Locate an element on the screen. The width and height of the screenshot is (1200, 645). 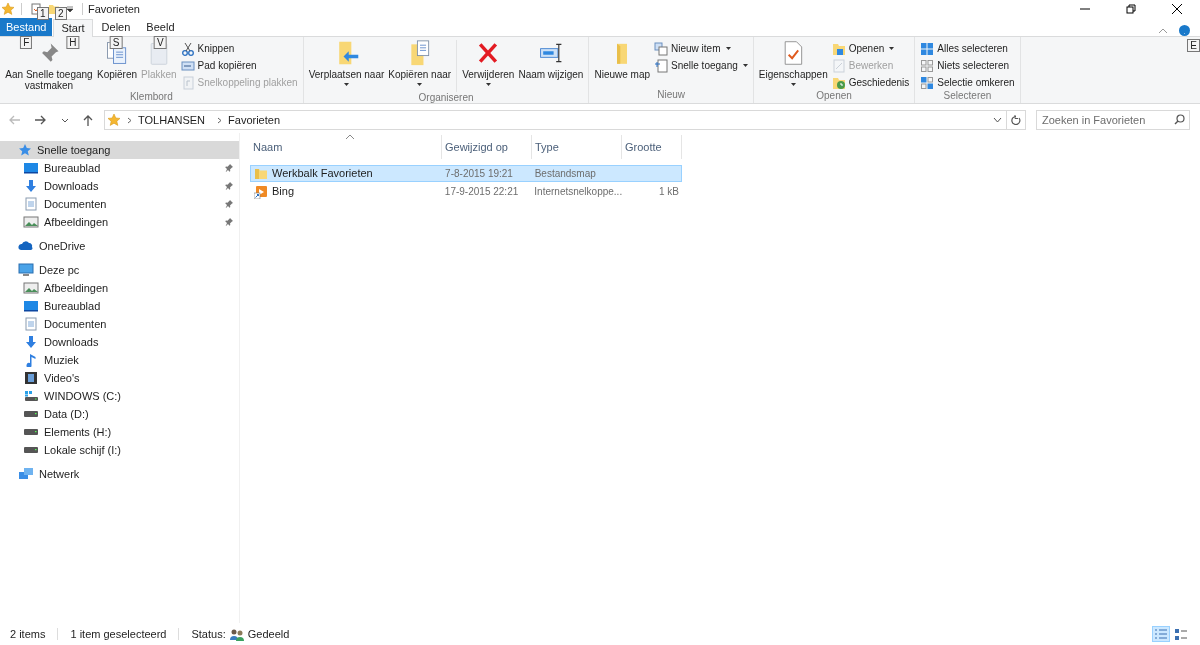
keytip: V is located at coordinates (160, 42).